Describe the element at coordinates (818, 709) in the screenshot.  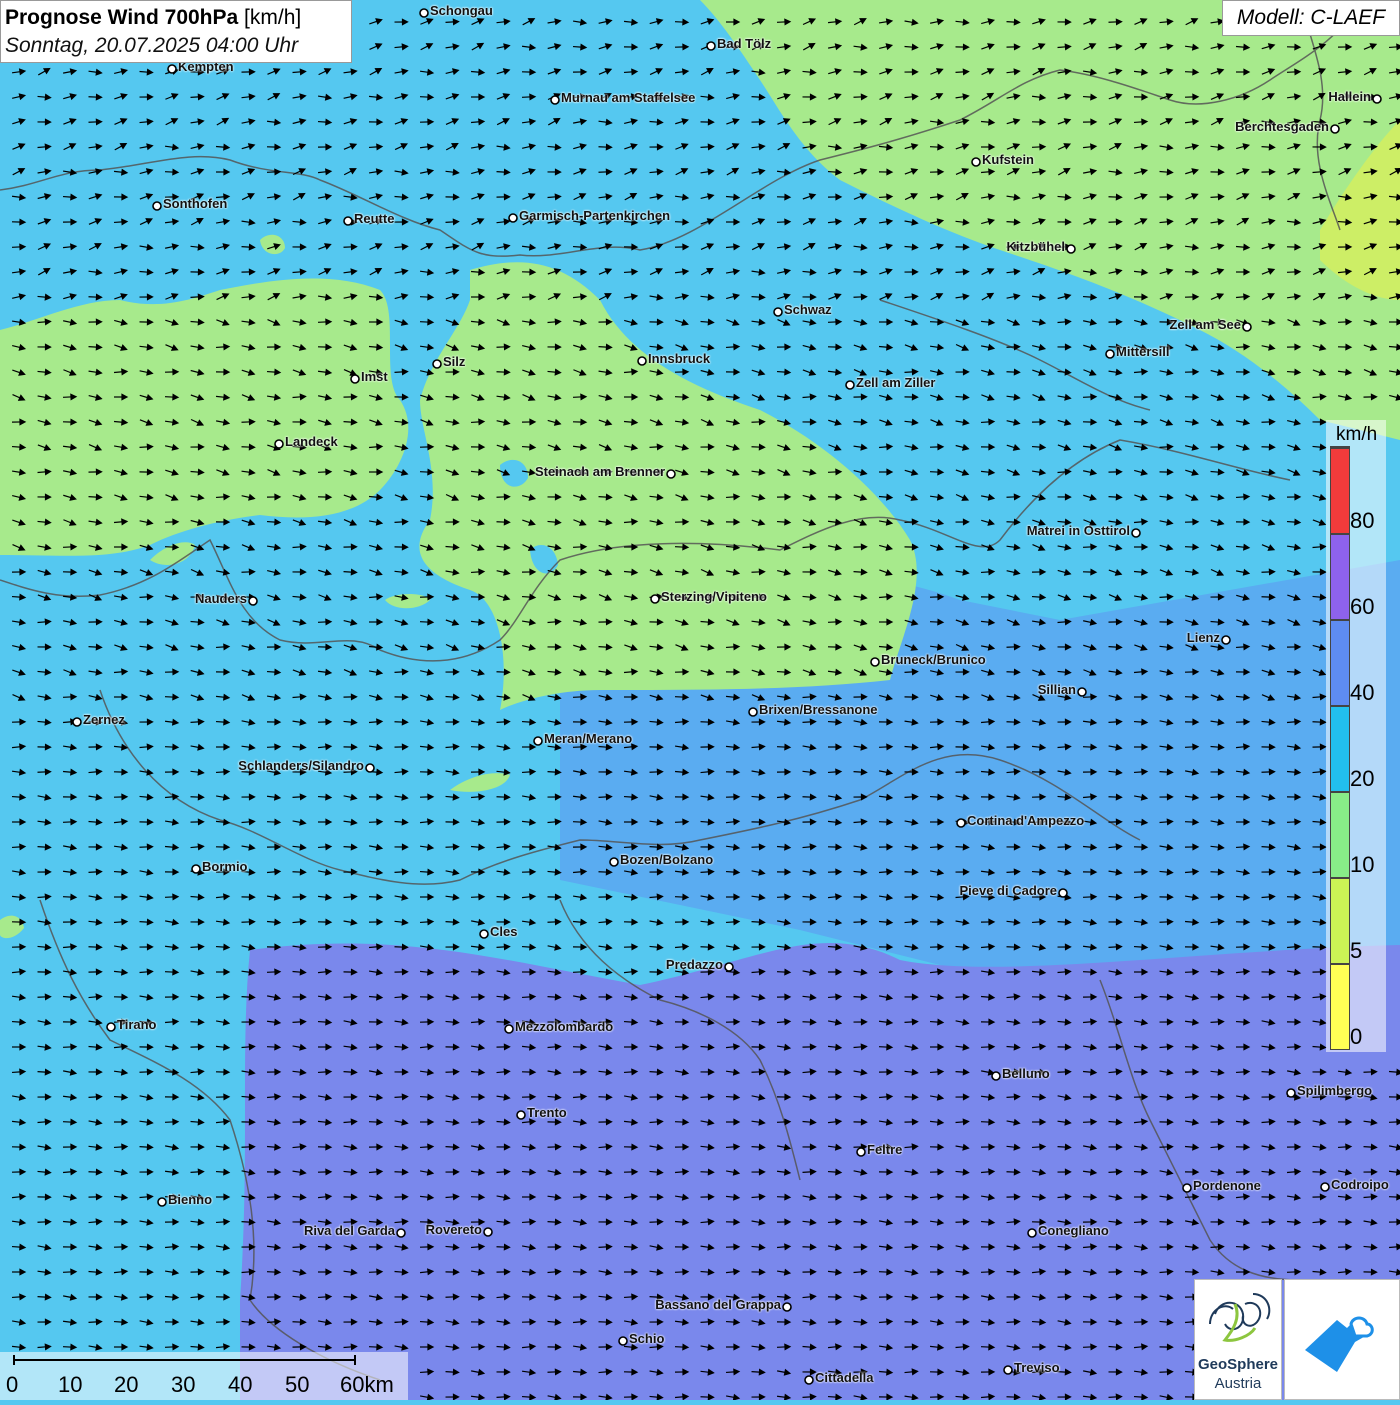
I see `city-label: Brixen/Bressanone` at that location.